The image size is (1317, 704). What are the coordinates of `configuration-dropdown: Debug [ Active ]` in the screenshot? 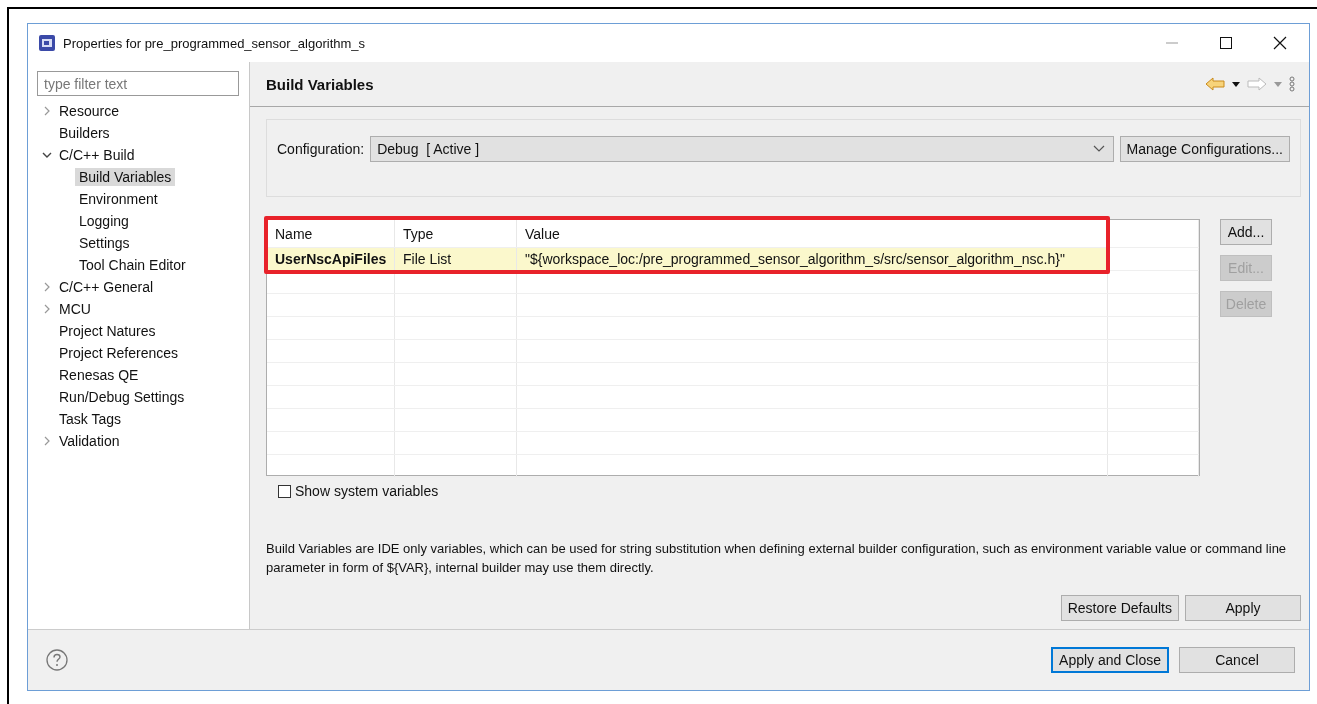 It's located at (742, 149).